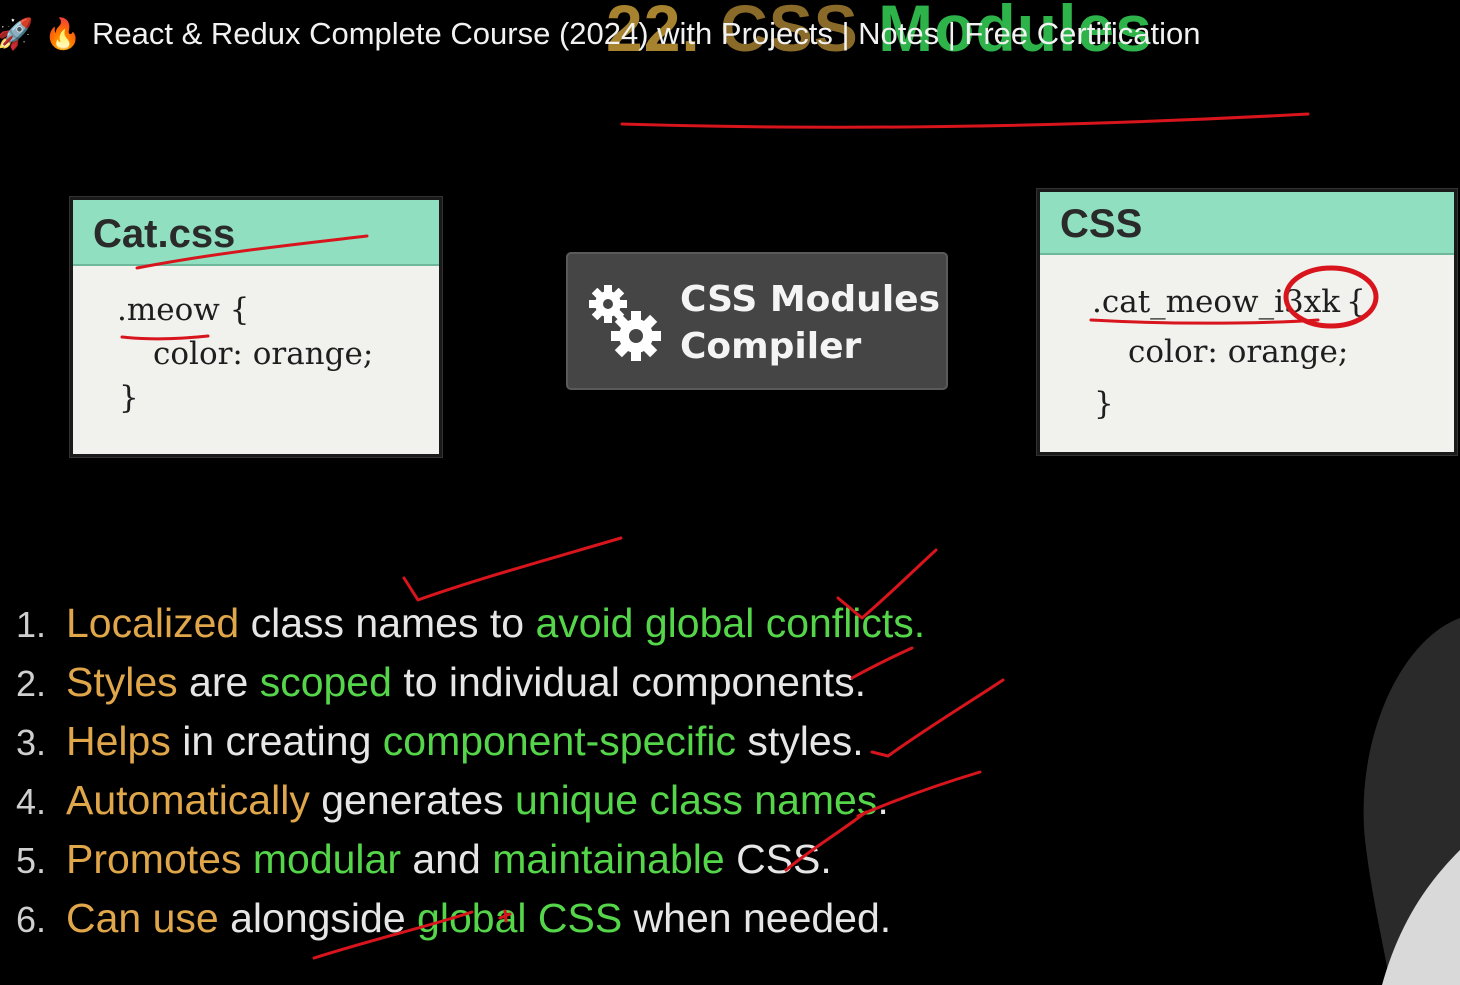 This screenshot has width=1460, height=985. What do you see at coordinates (153, 623) in the screenshot?
I see `benefit-text-segment: Localized` at bounding box center [153, 623].